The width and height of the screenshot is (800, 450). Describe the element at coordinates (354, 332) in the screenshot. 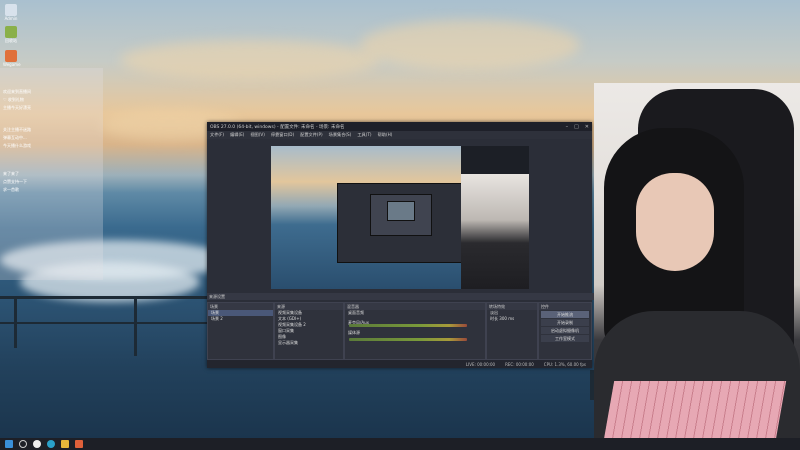

I see `mixer-channel-name: 媒体源` at that location.